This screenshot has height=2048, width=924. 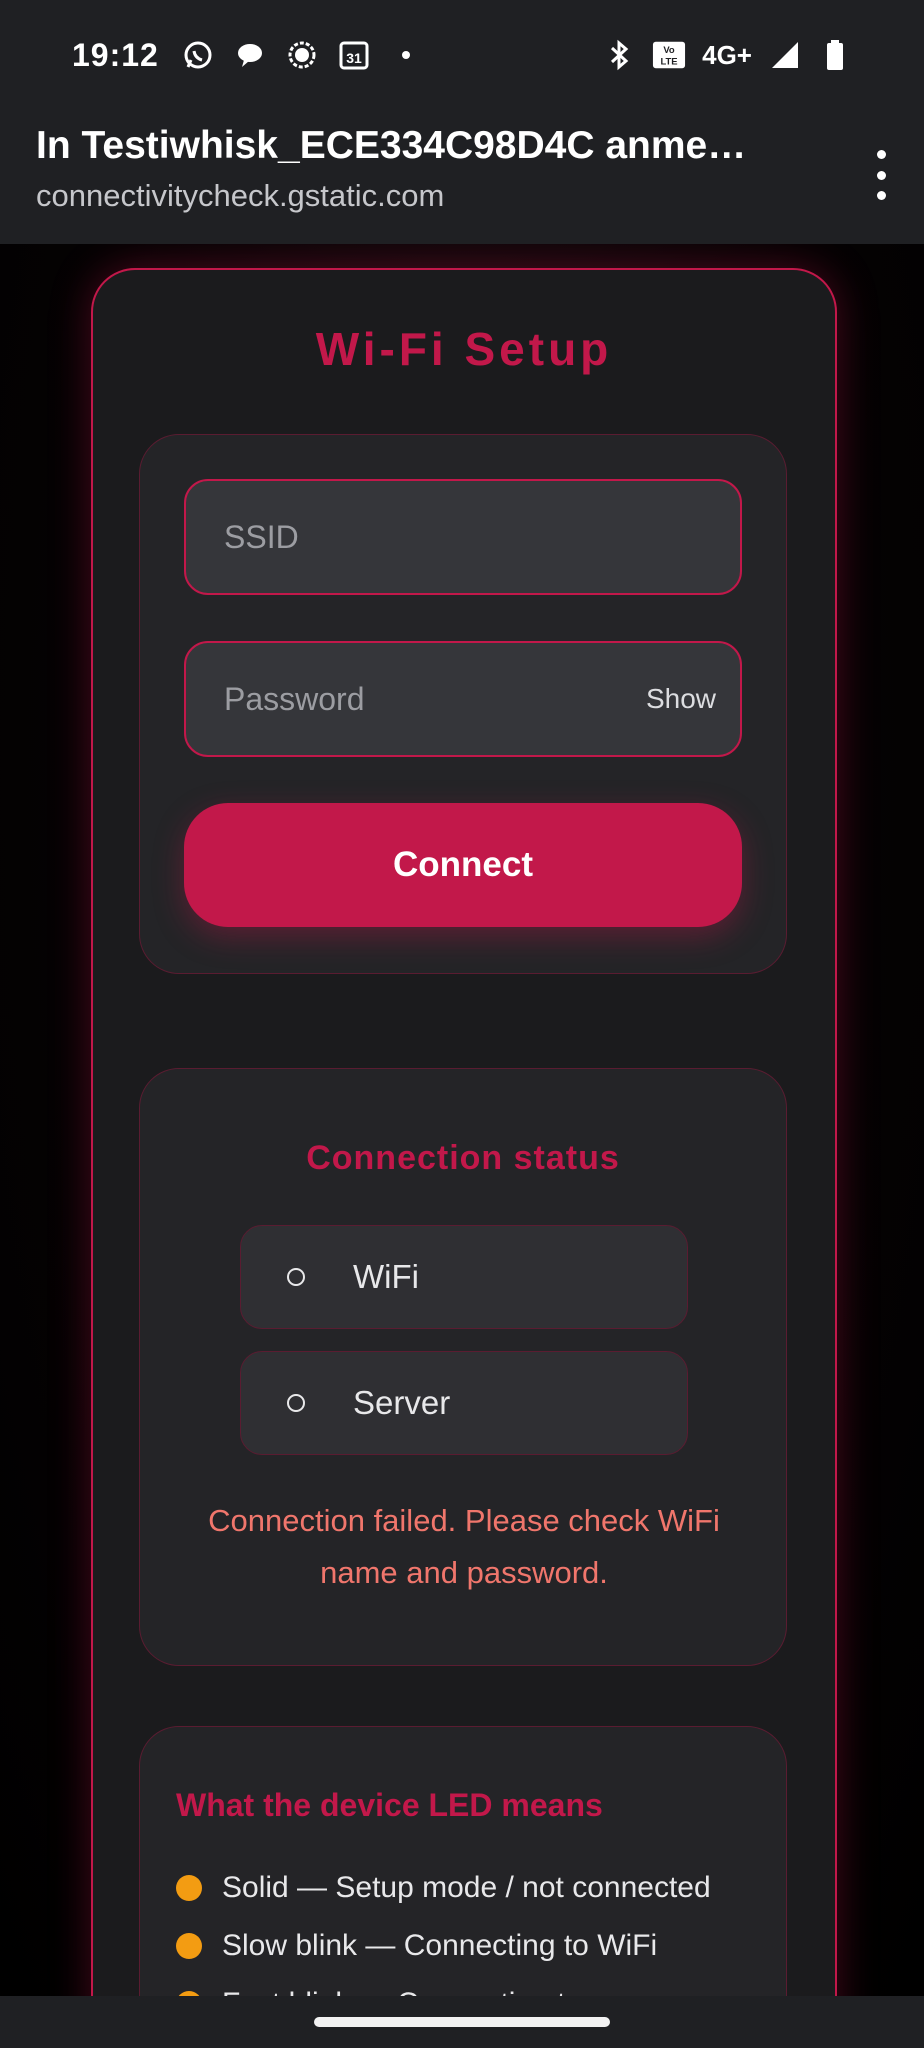 I want to click on ssid-input, so click(x=469, y=537).